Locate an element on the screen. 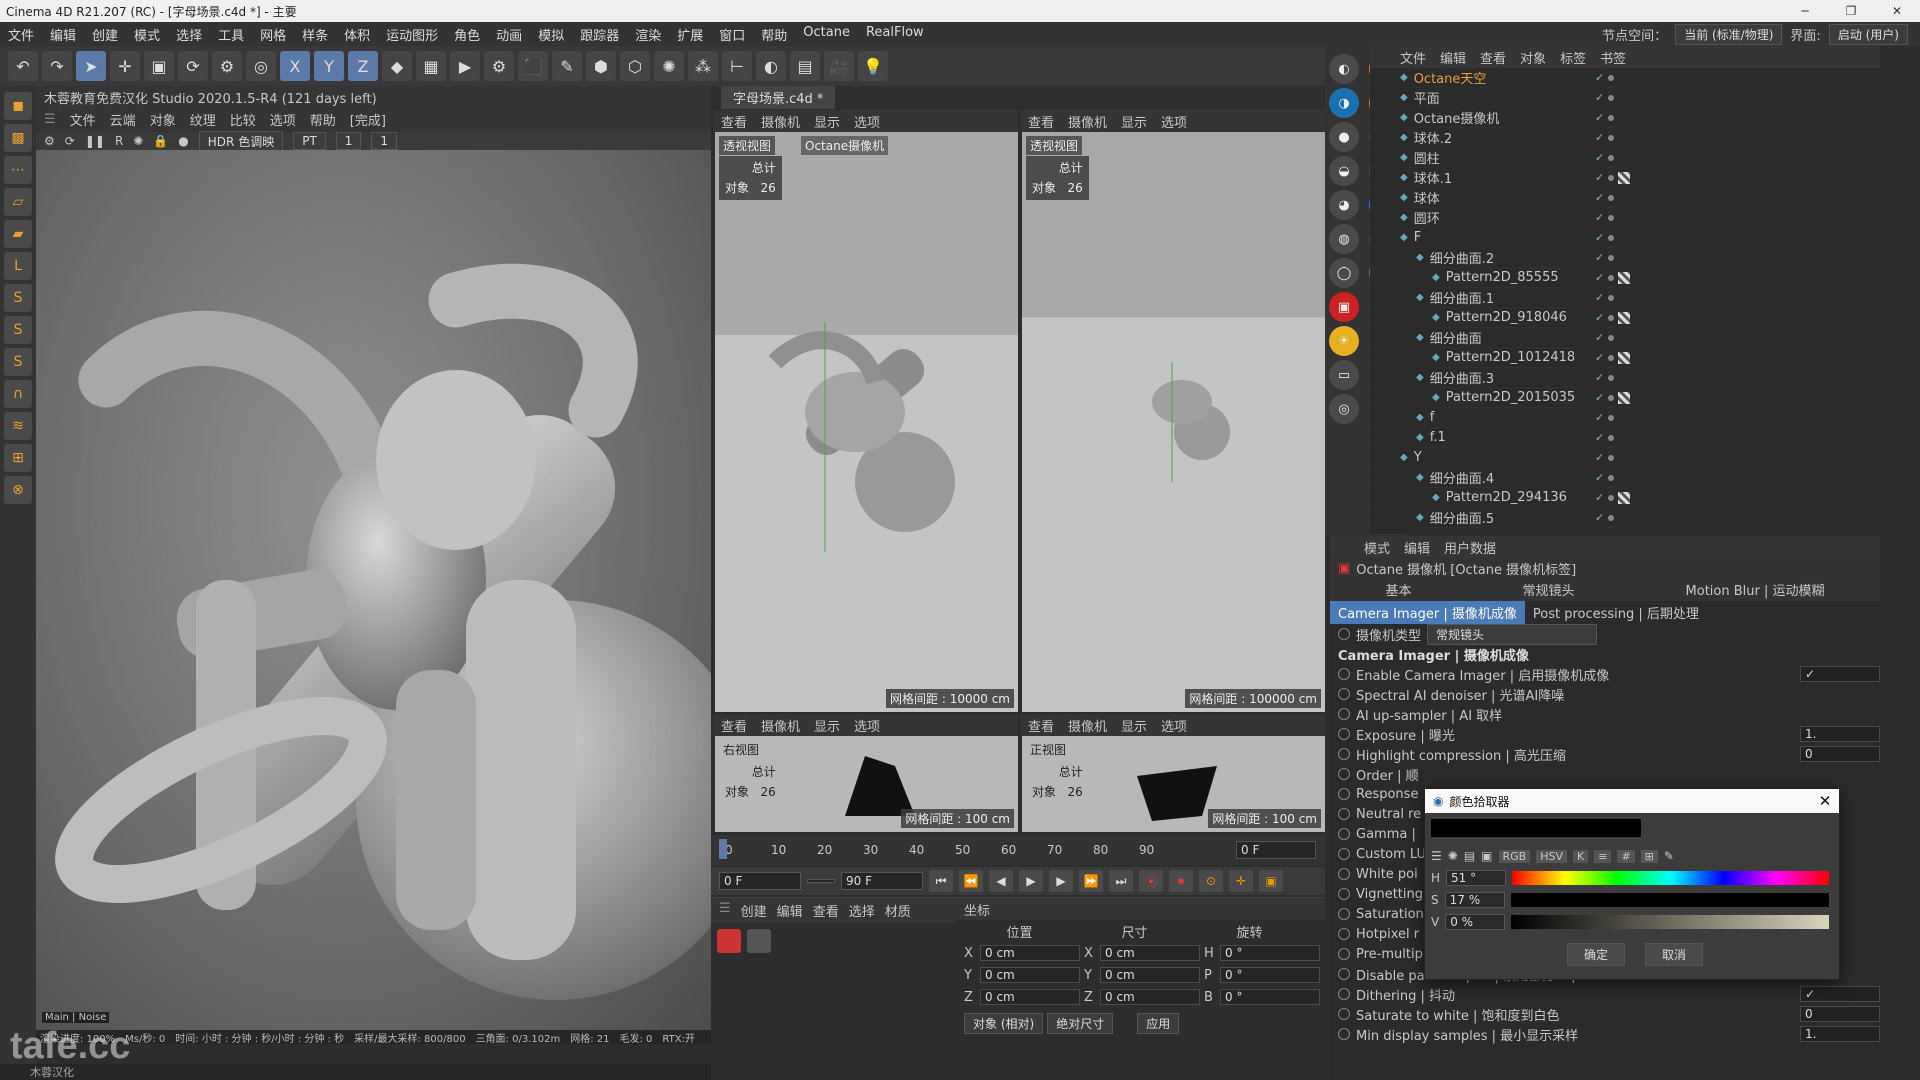 This screenshot has width=1920, height=1080. viewport-right: 右视图 总计 对象 26 网格间距 : 100 cm is located at coordinates (866, 784).